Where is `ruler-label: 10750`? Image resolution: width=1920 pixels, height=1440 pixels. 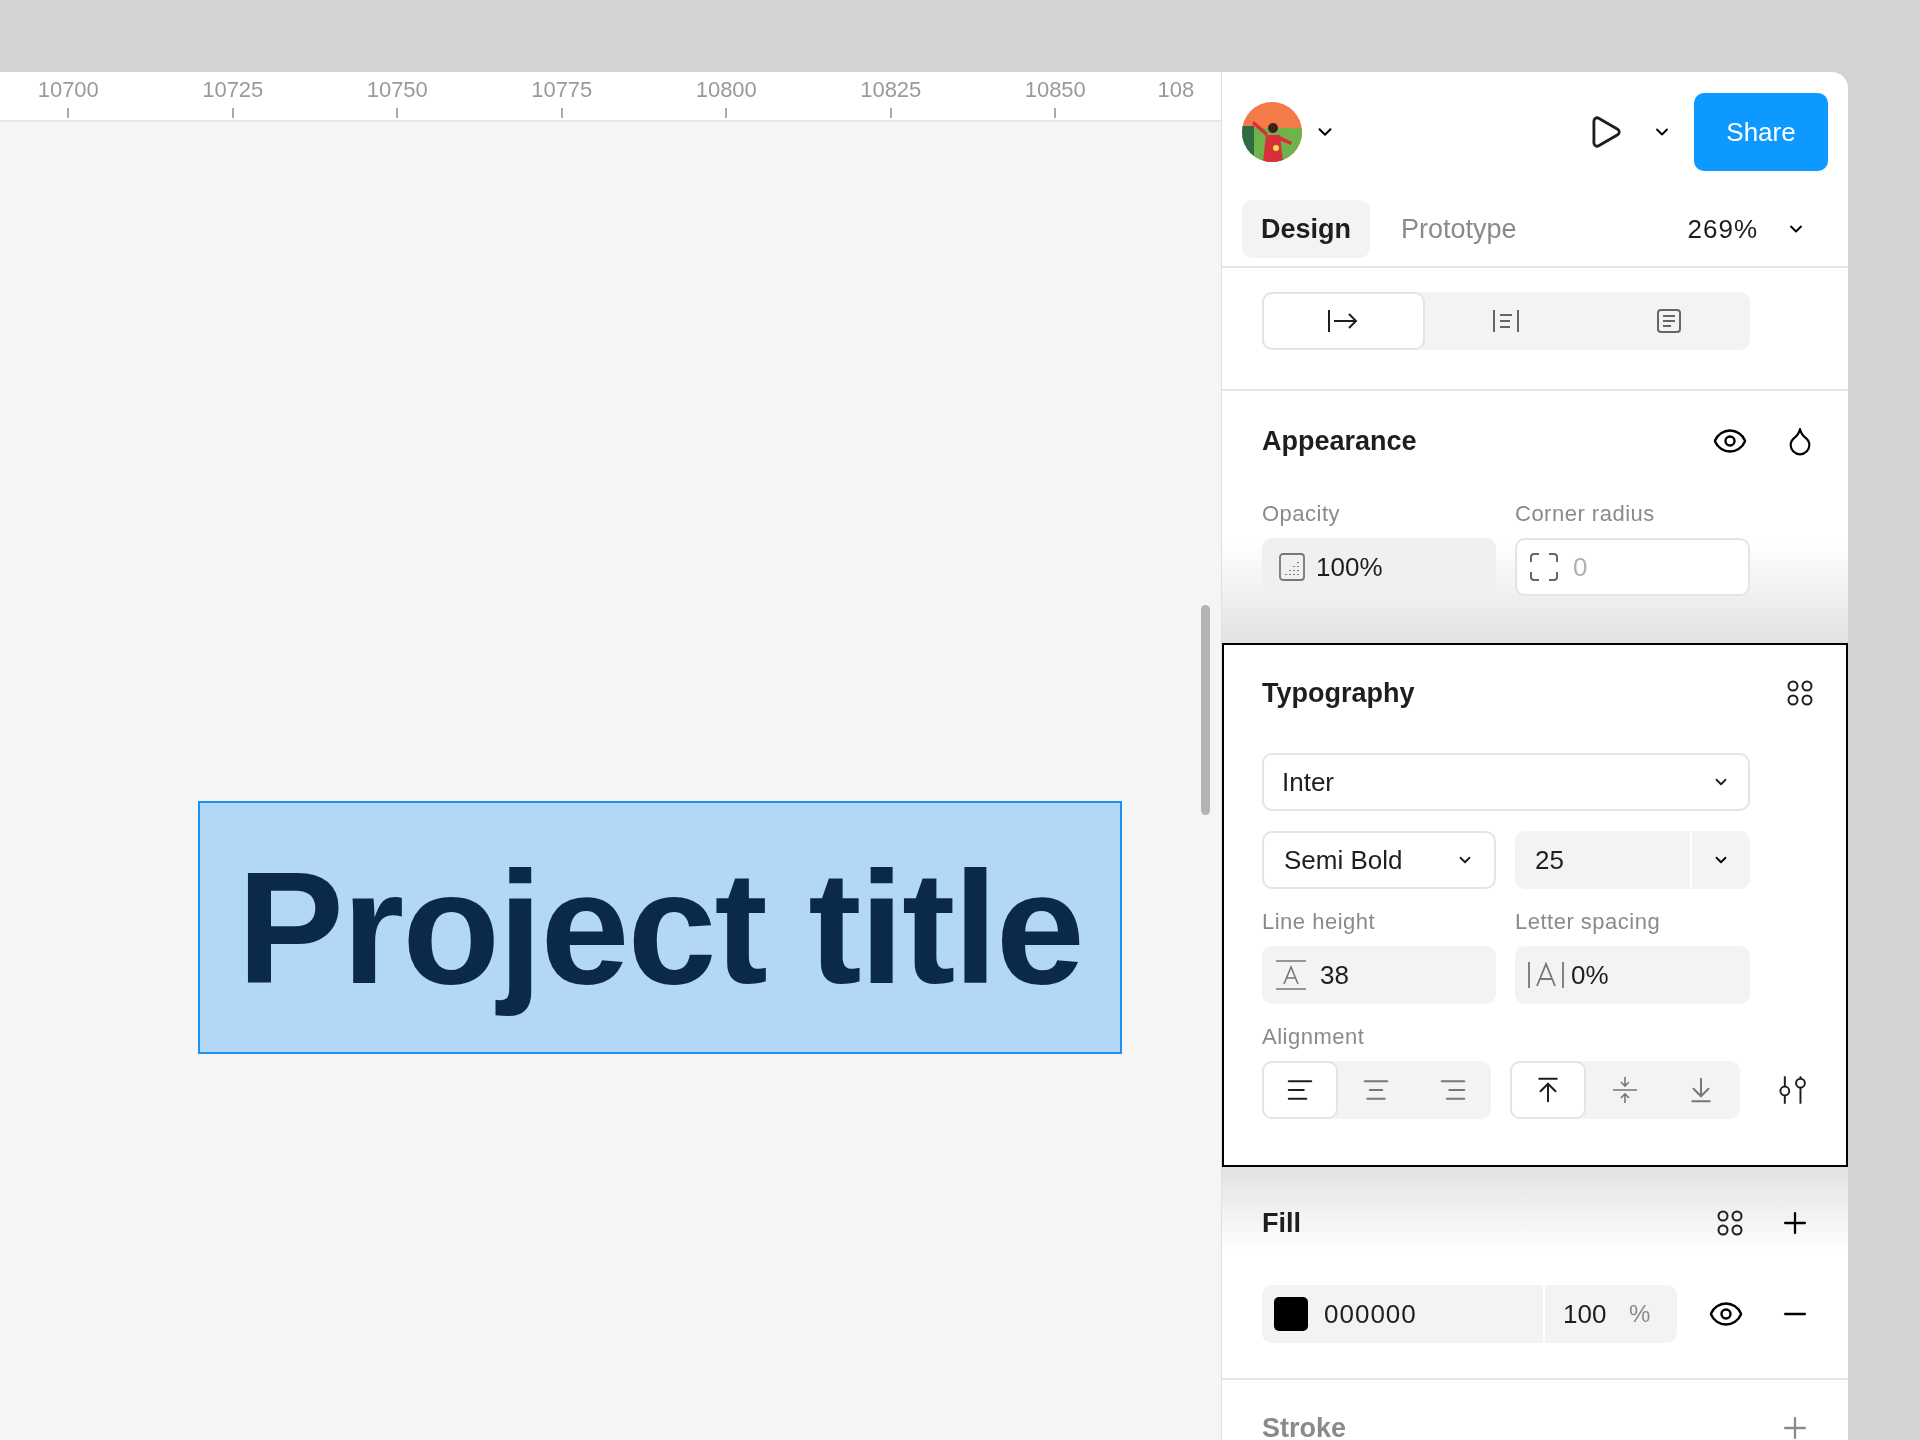
ruler-label: 10750 is located at coordinates (397, 90).